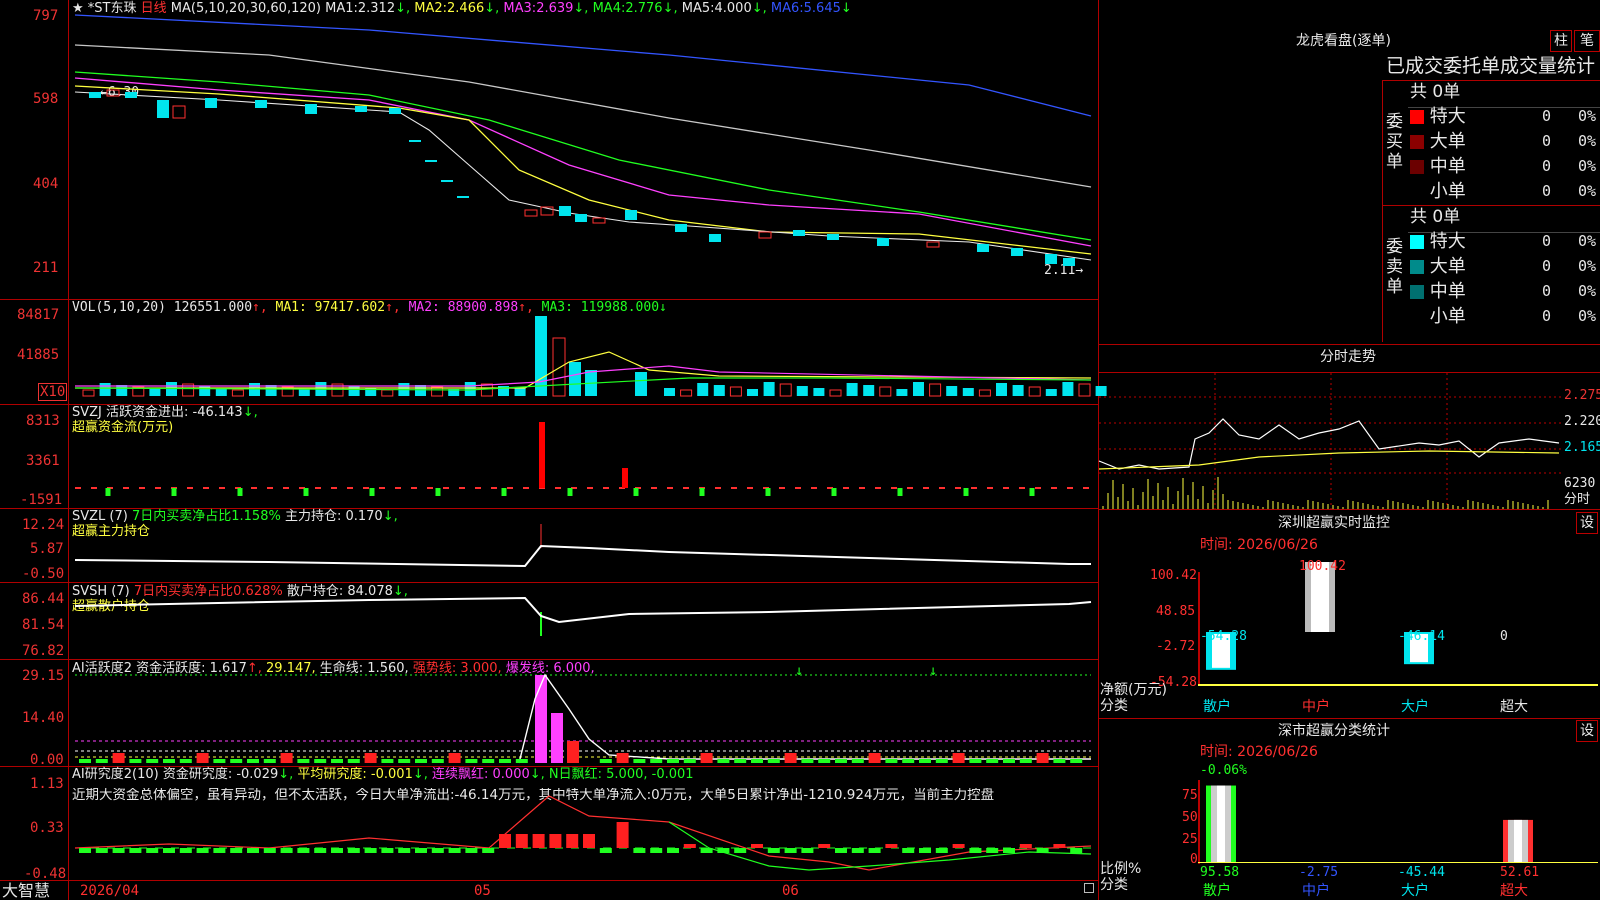 This screenshot has width=1600, height=900. What do you see at coordinates (1587, 523) in the screenshot?
I see `monitor-settings-button: 设` at bounding box center [1587, 523].